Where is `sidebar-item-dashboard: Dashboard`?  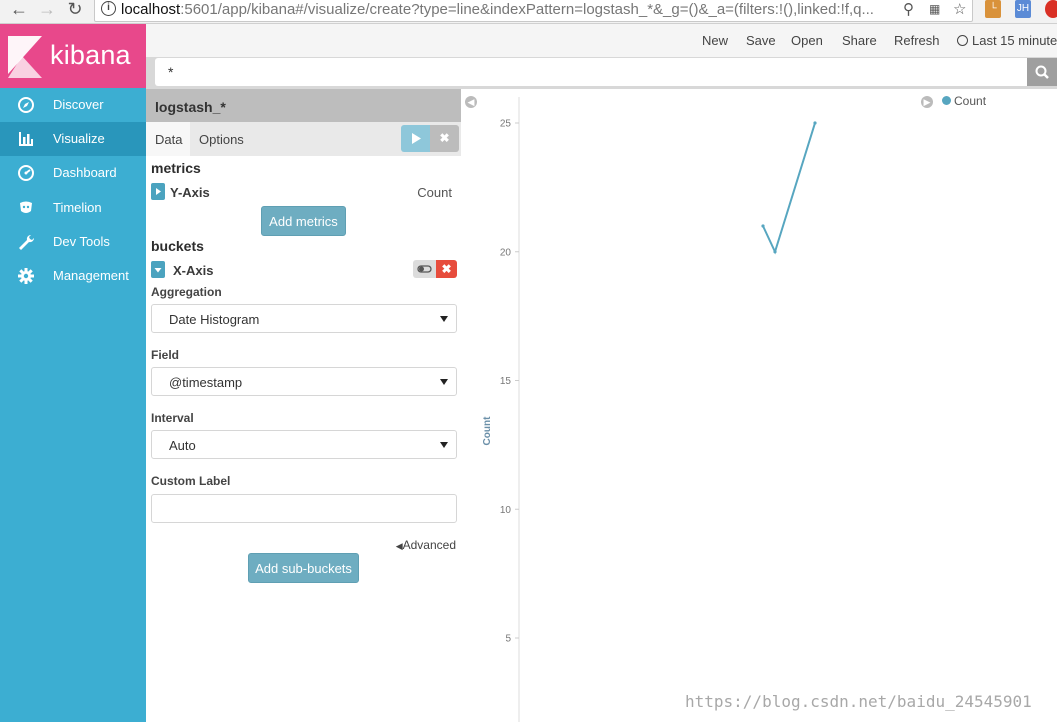
sidebar-item-dashboard: Dashboard is located at coordinates (73, 173).